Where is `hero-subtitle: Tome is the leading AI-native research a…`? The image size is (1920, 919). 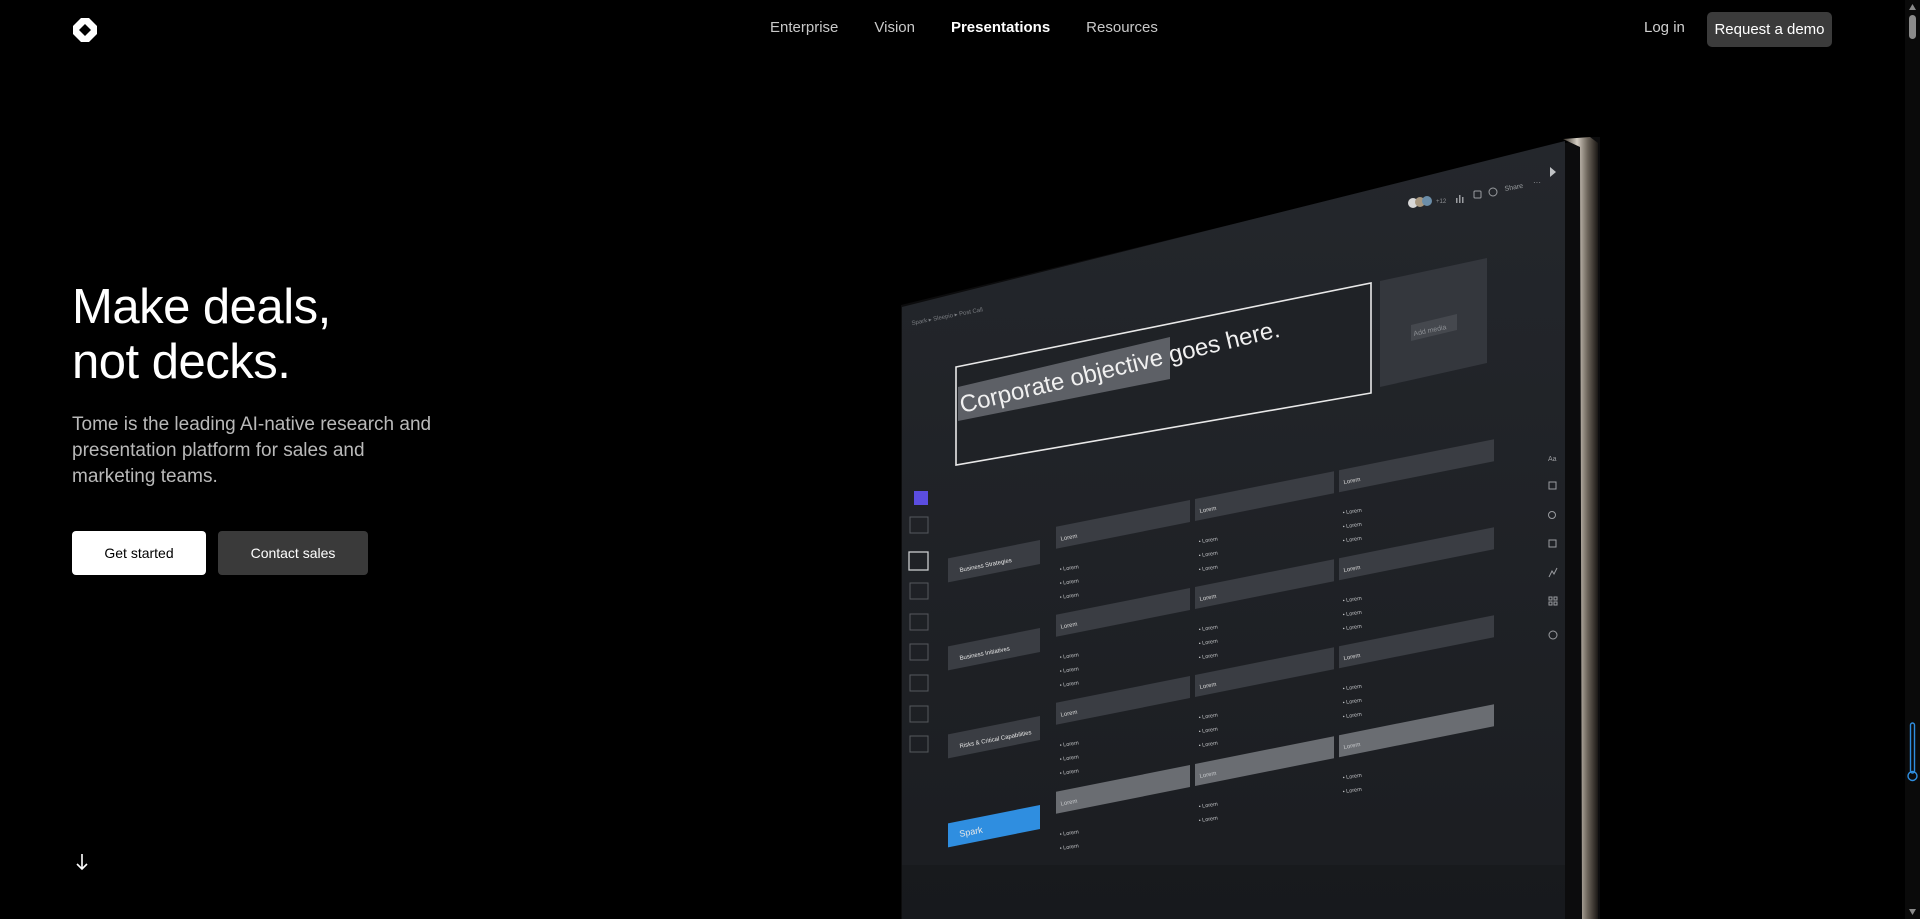 hero-subtitle: Tome is the leading AI-native research a… is located at coordinates (252, 450).